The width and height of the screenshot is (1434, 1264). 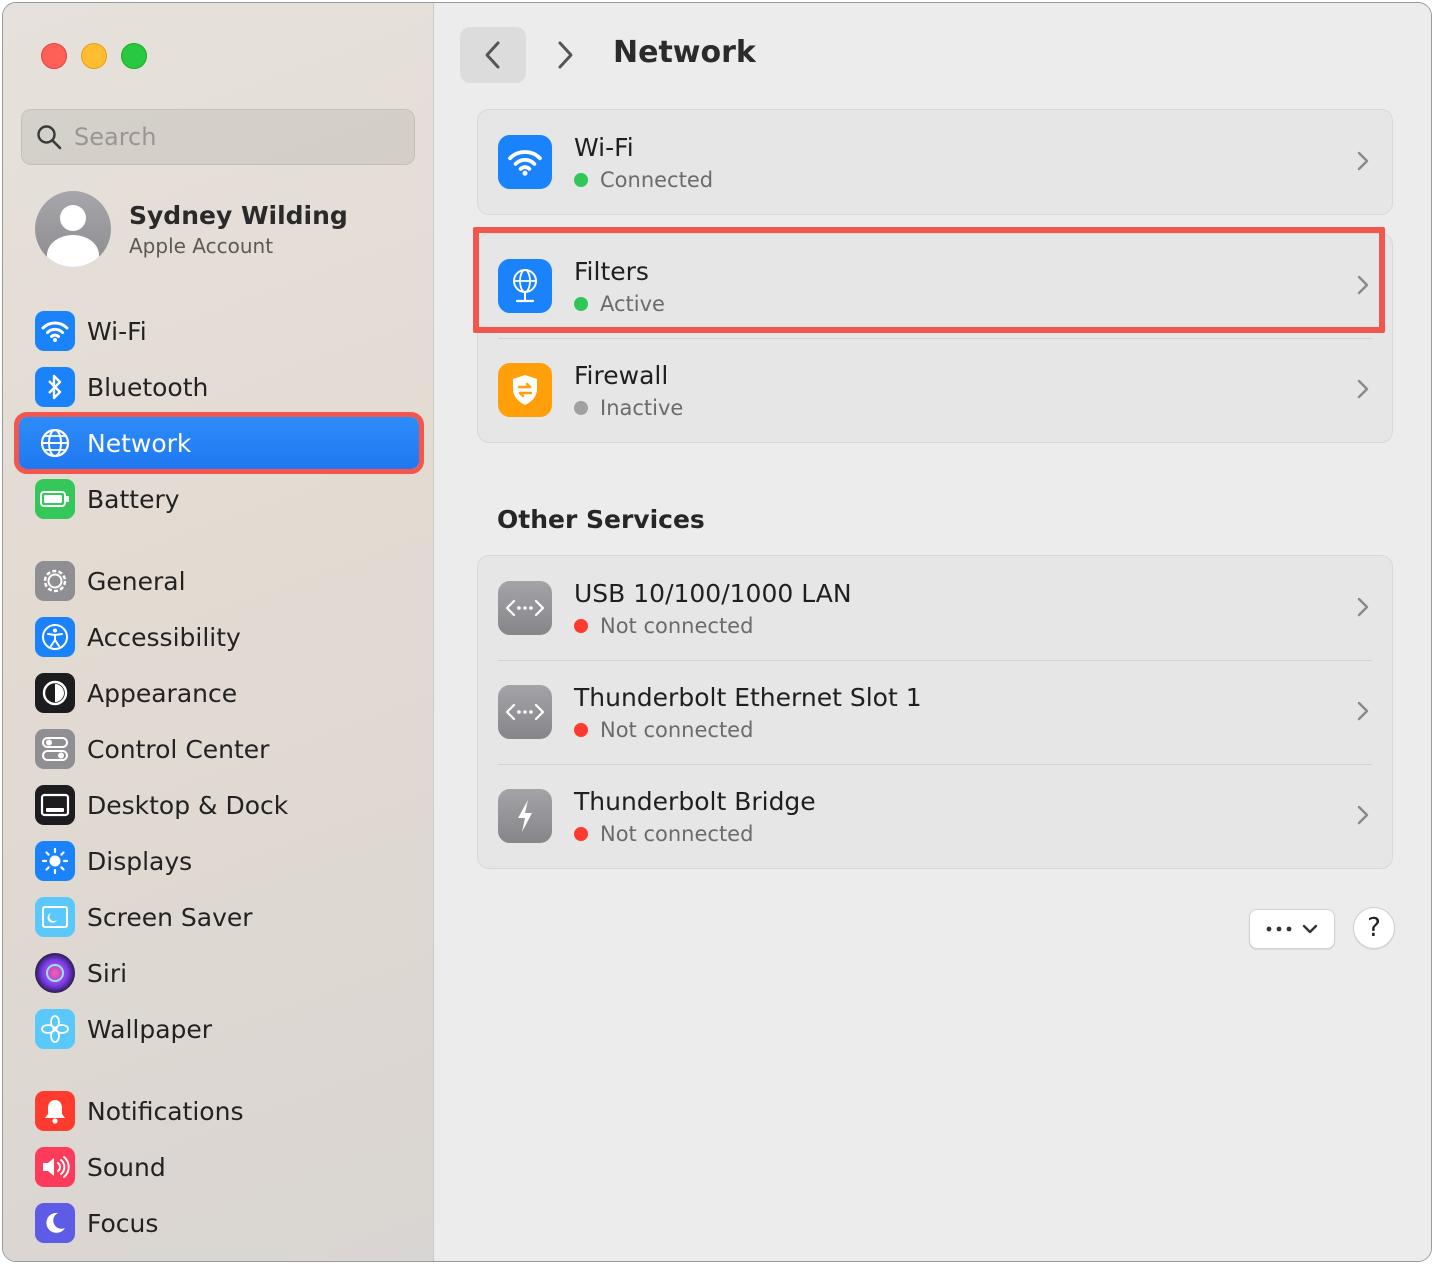 What do you see at coordinates (55, 1223) in the screenshot?
I see `moon-icon` at bounding box center [55, 1223].